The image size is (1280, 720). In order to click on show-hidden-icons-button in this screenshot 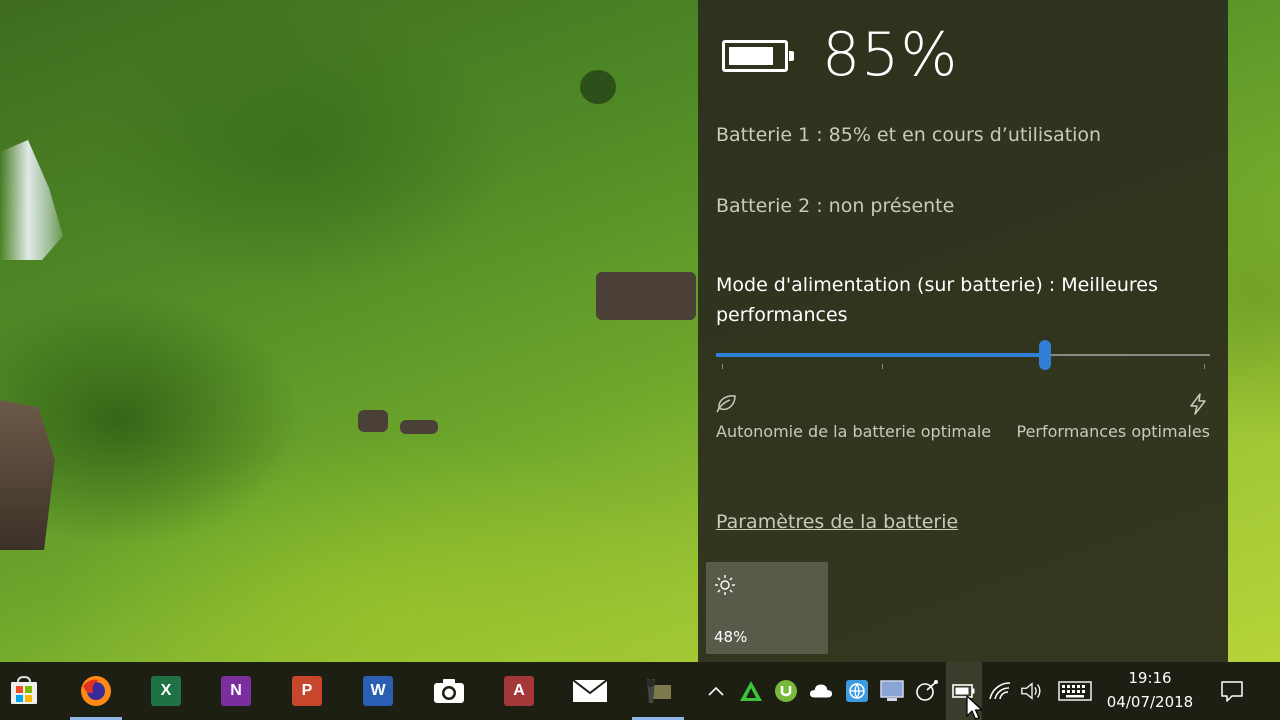, I will do `click(716, 691)`.